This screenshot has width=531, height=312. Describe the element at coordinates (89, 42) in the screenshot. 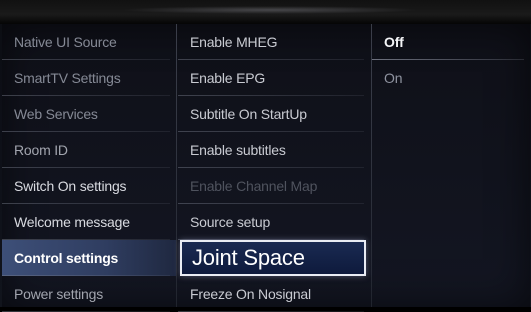

I see `menu-item-native-ui-source: Native UI Source` at that location.